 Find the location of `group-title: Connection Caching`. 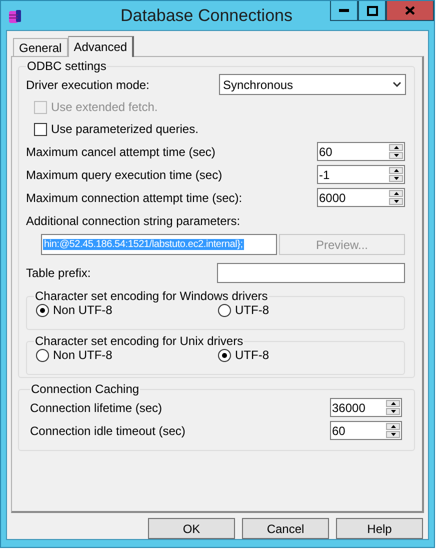

group-title: Connection Caching is located at coordinates (85, 389).